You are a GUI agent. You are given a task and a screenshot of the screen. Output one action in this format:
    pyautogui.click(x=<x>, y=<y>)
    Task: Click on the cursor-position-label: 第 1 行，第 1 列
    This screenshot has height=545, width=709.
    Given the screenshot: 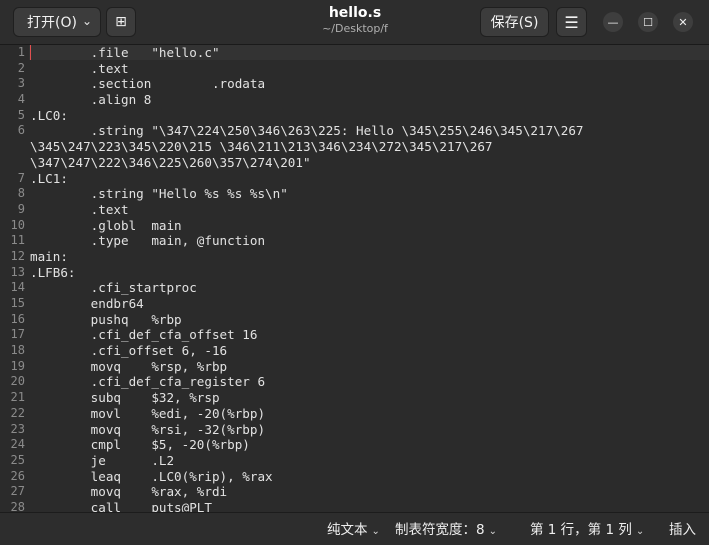 What is the action you would take?
    pyautogui.click(x=581, y=530)
    